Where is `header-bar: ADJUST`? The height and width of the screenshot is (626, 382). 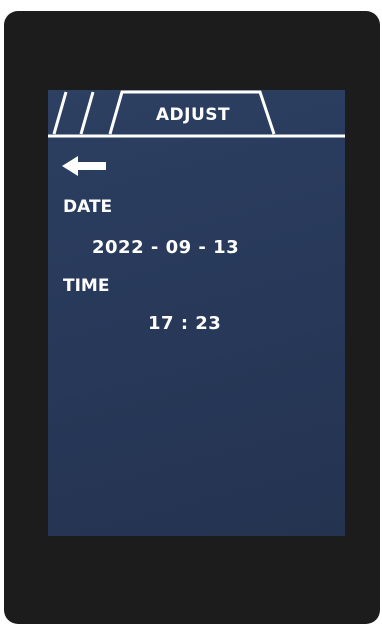 header-bar: ADJUST is located at coordinates (196, 115).